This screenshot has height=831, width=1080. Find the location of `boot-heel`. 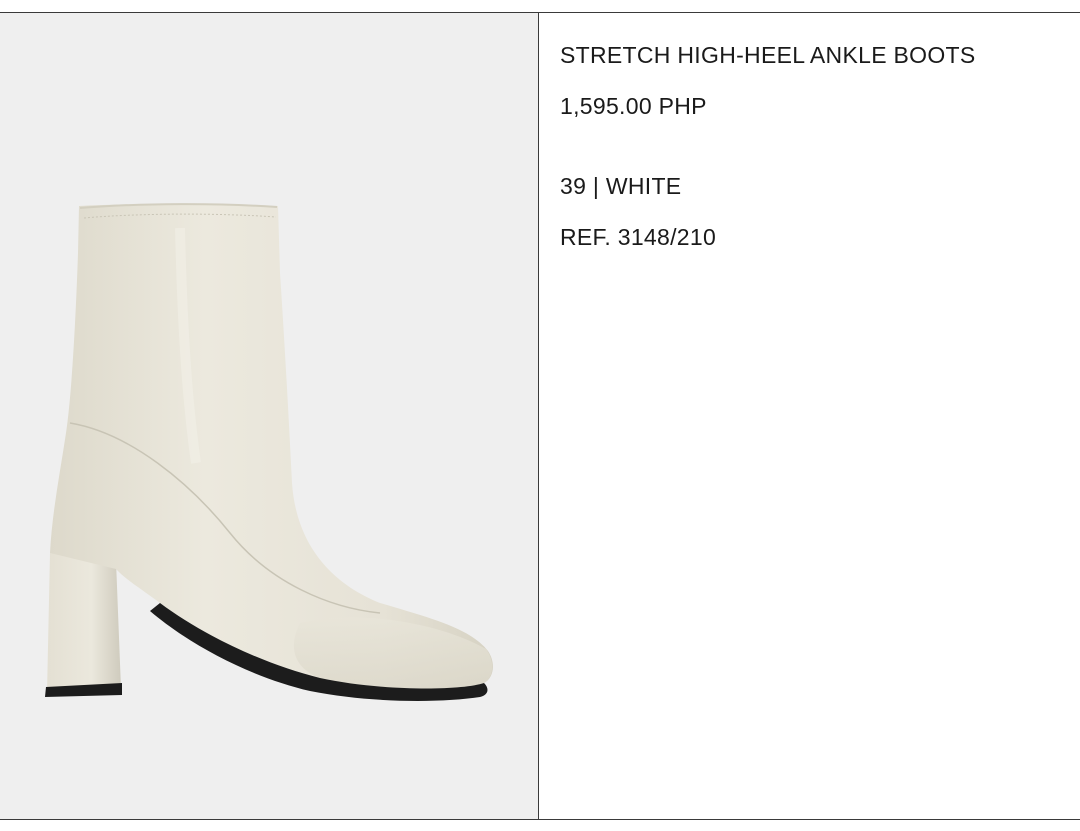

boot-heel is located at coordinates (84, 623).